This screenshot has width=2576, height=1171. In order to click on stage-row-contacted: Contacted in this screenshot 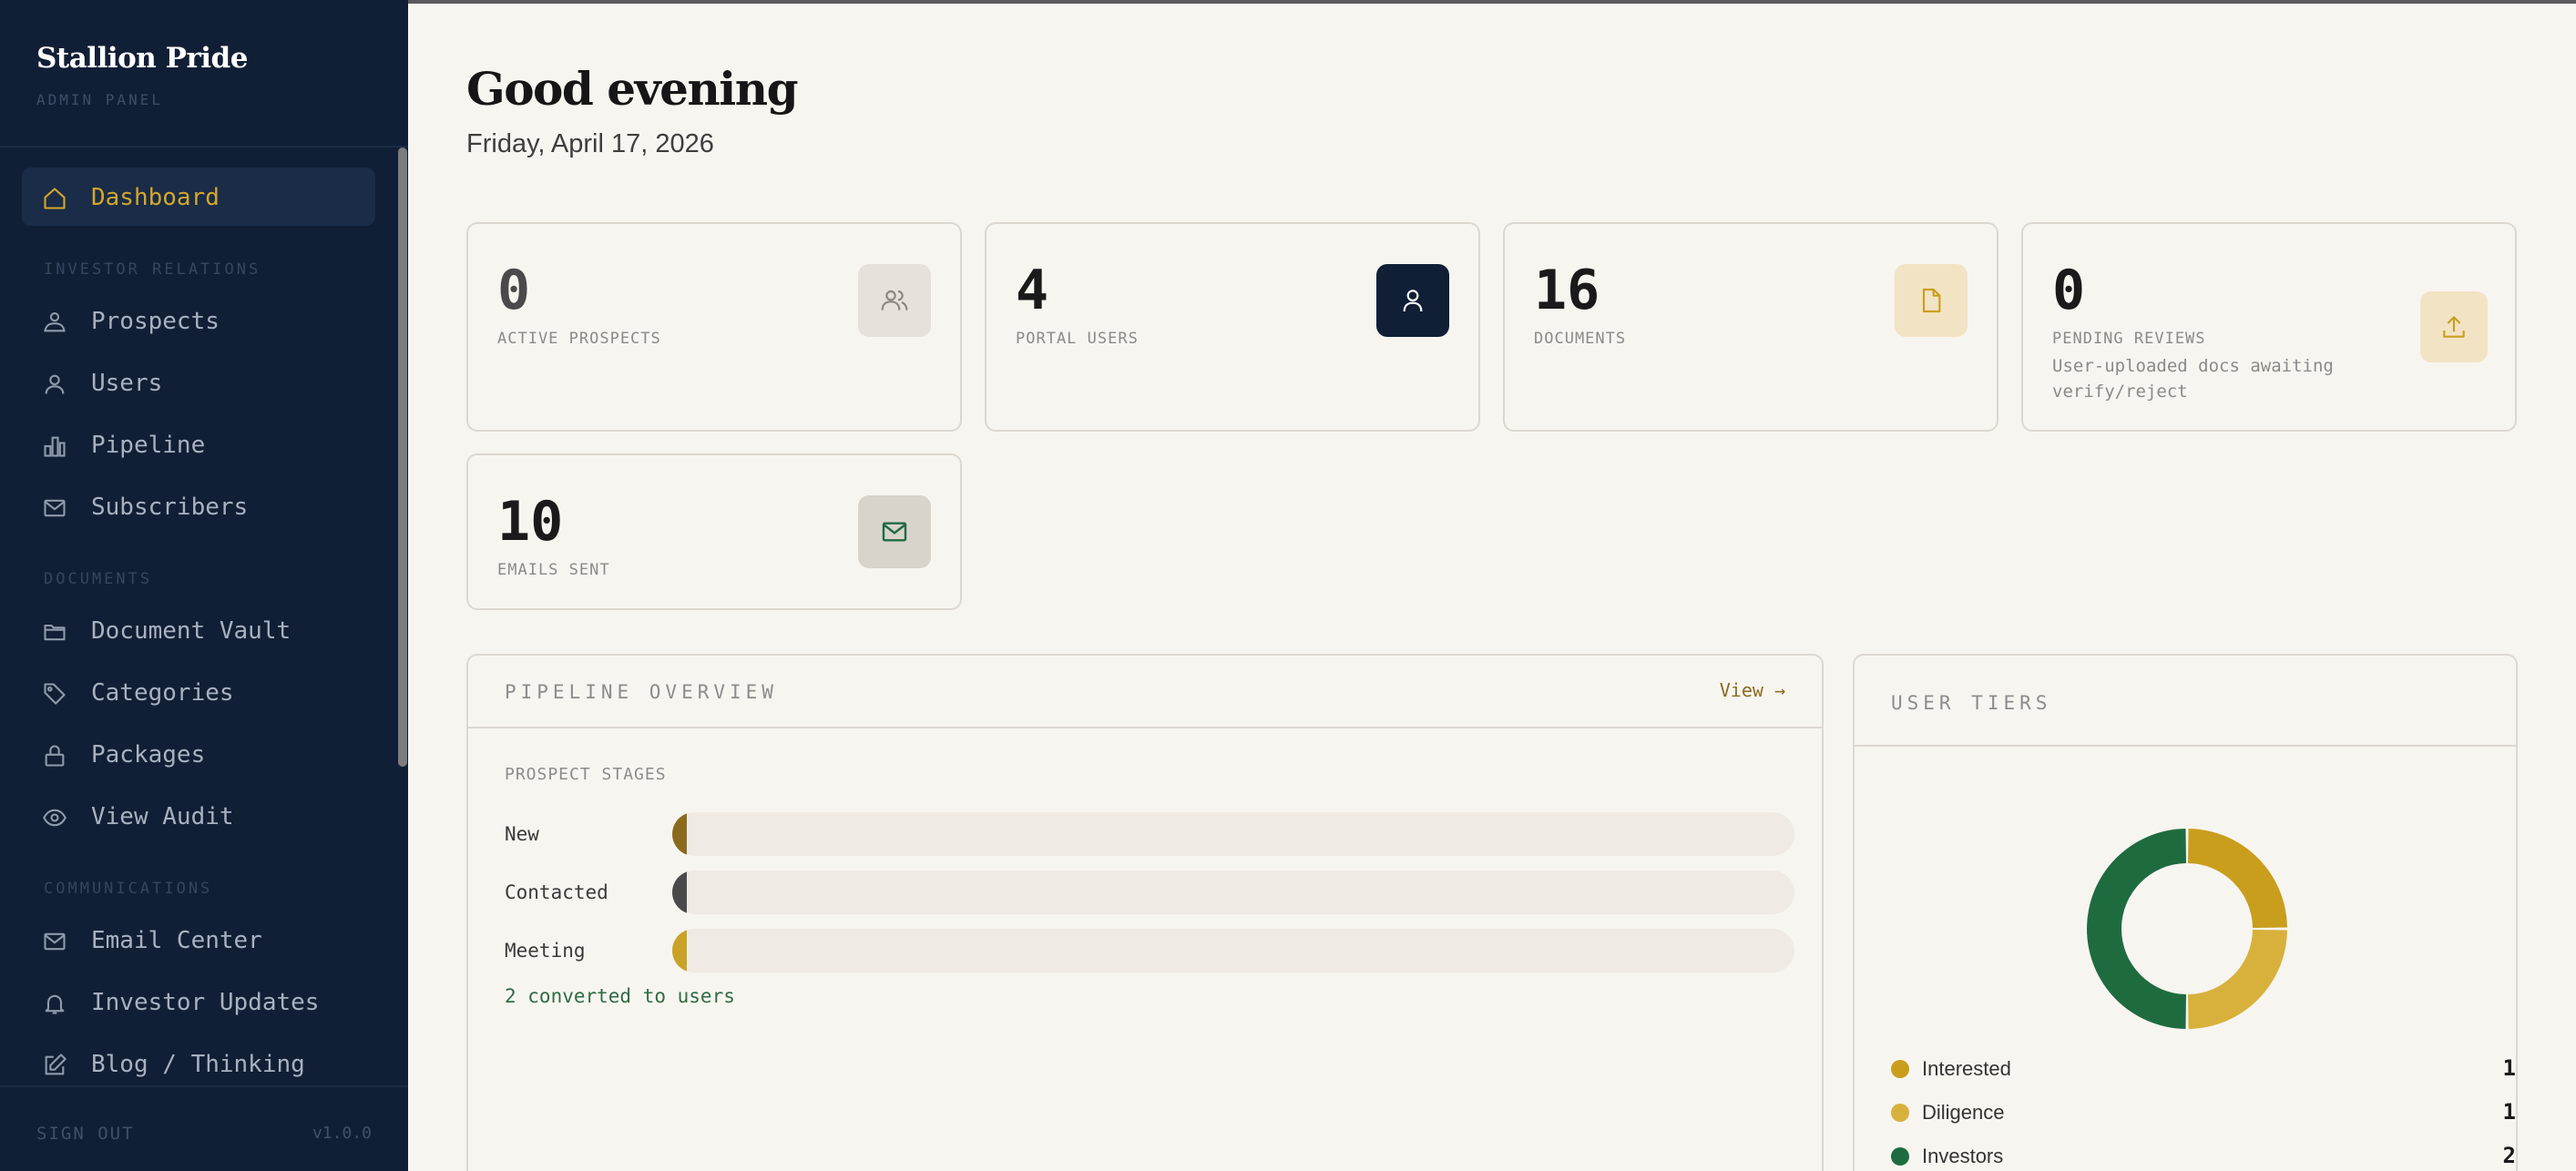, I will do `click(1149, 892)`.